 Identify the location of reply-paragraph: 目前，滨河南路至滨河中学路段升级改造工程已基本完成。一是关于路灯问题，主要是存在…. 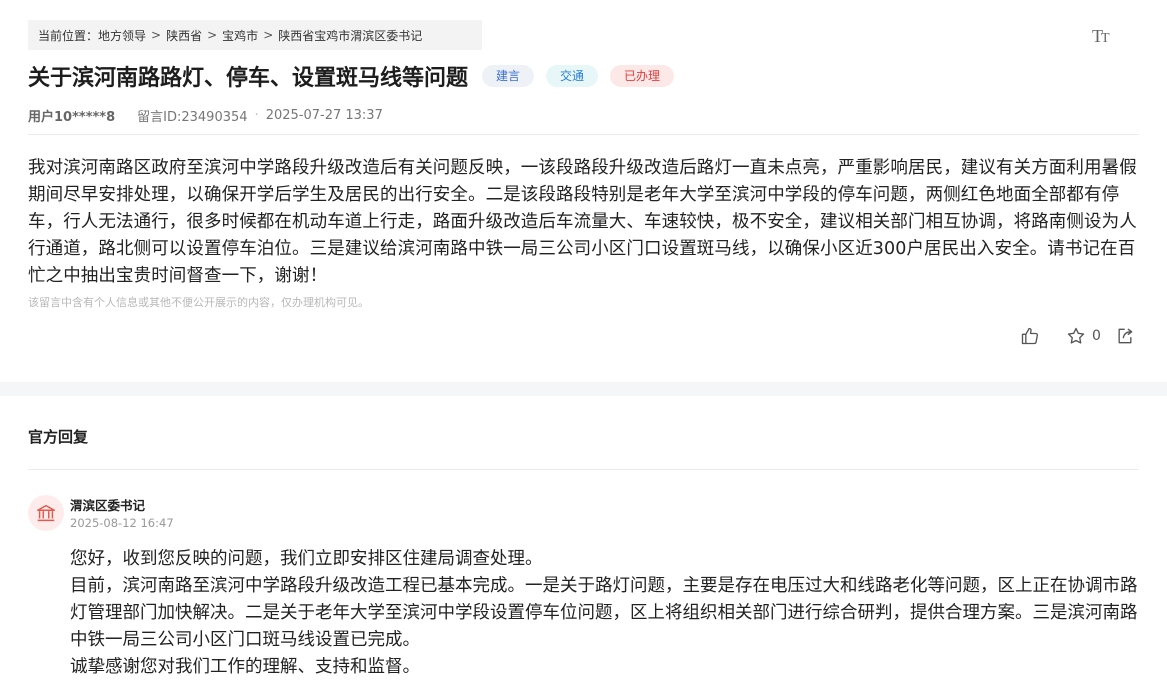
(604, 613).